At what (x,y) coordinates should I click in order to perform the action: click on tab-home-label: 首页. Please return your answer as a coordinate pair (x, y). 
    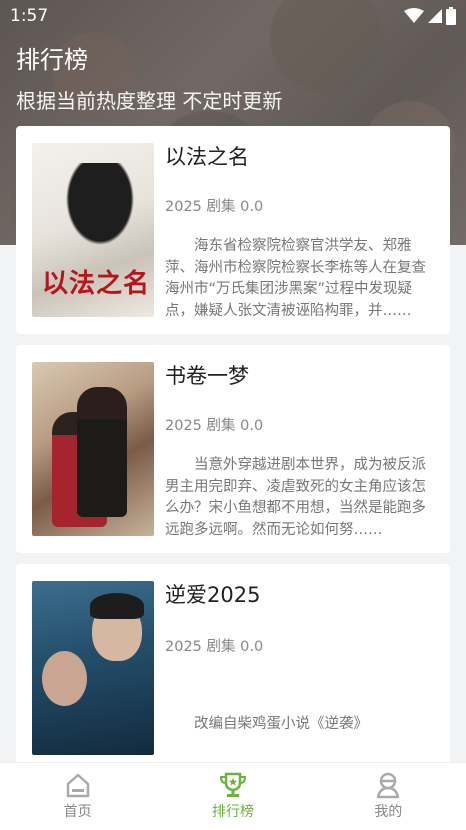
    Looking at the image, I should click on (77, 812).